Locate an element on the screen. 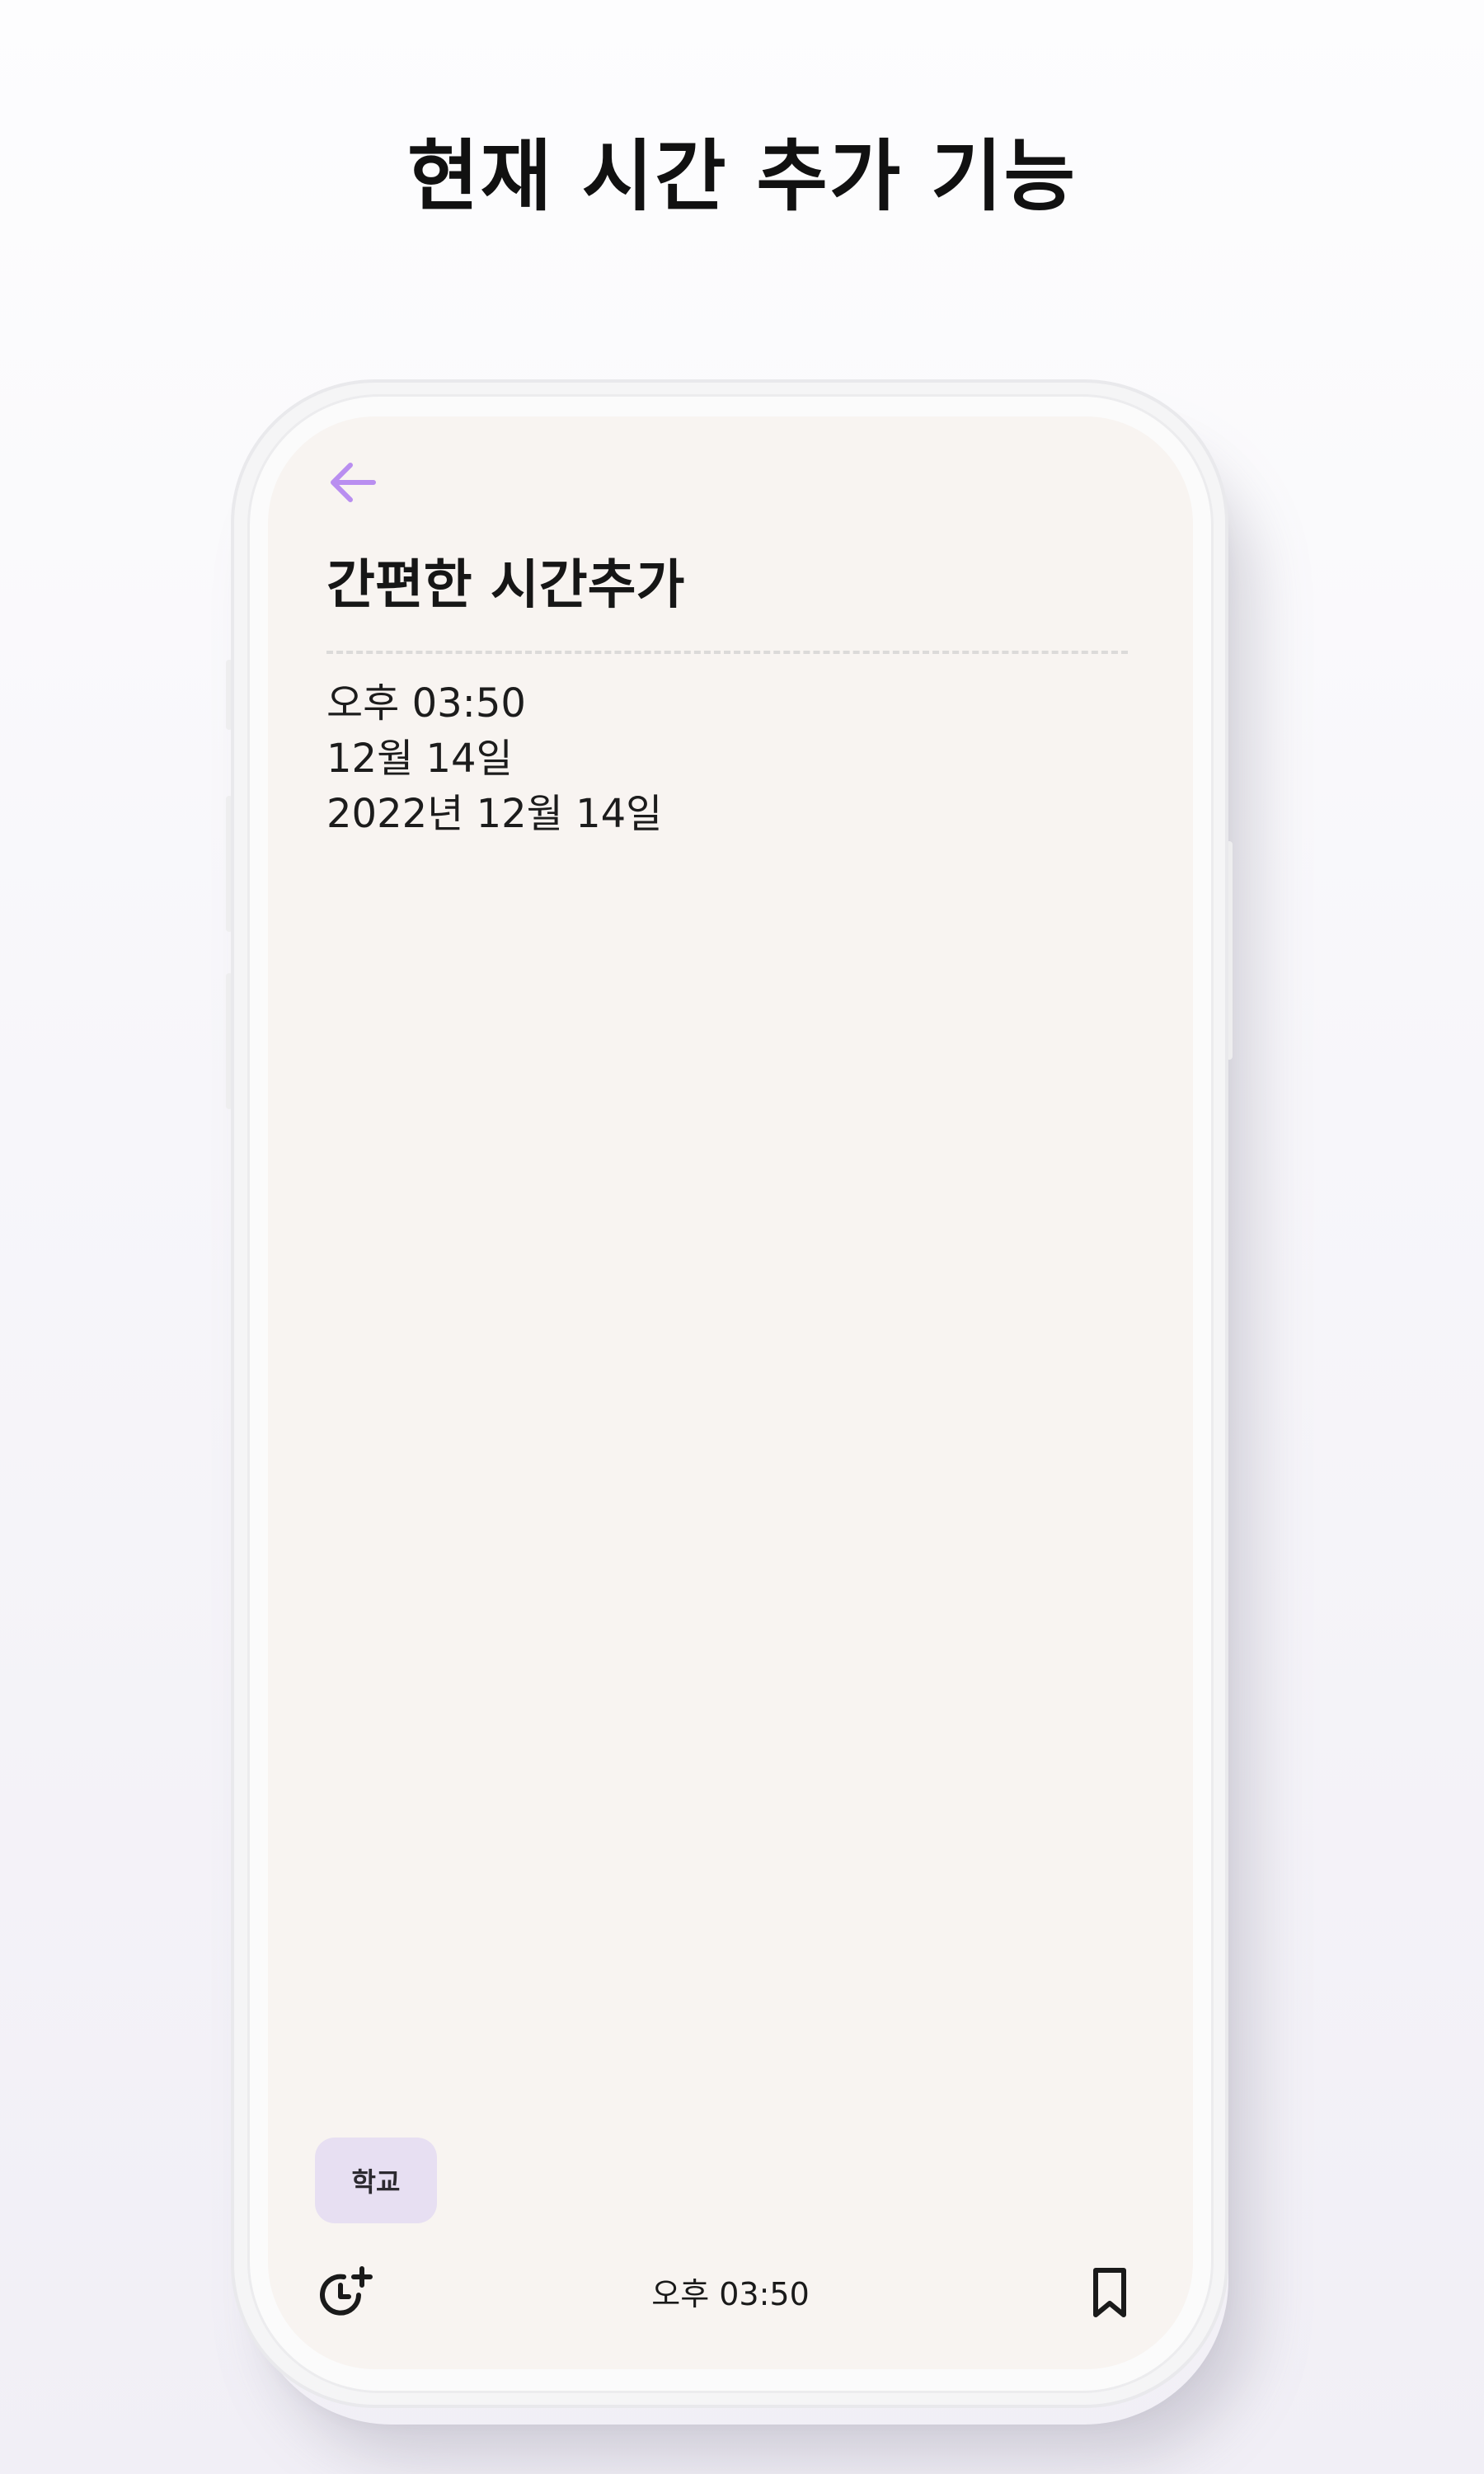 The width and height of the screenshot is (1484, 2474). bookmark-button is located at coordinates (1109, 2292).